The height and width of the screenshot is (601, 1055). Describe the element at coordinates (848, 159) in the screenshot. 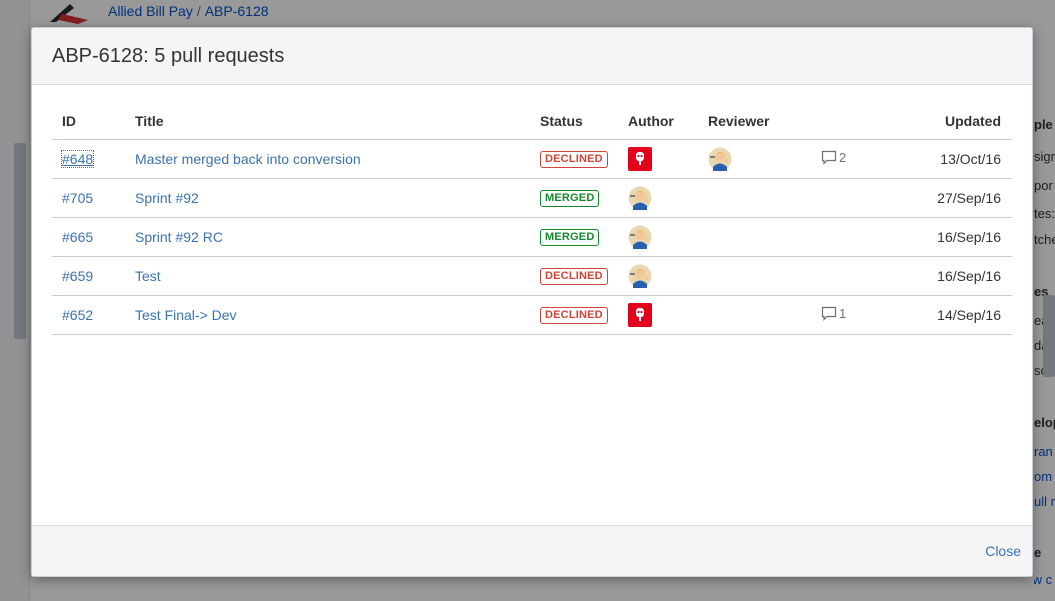

I see `comments-cell: 2` at that location.